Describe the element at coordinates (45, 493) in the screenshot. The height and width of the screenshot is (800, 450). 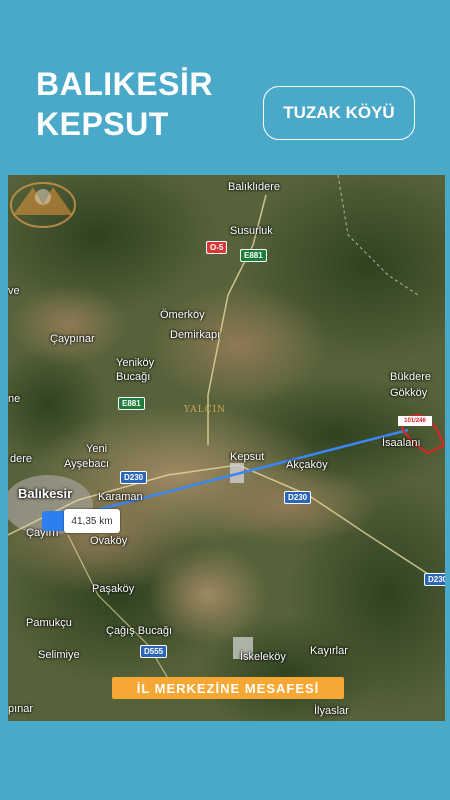
I see `place-label-city: Balıkesir` at that location.